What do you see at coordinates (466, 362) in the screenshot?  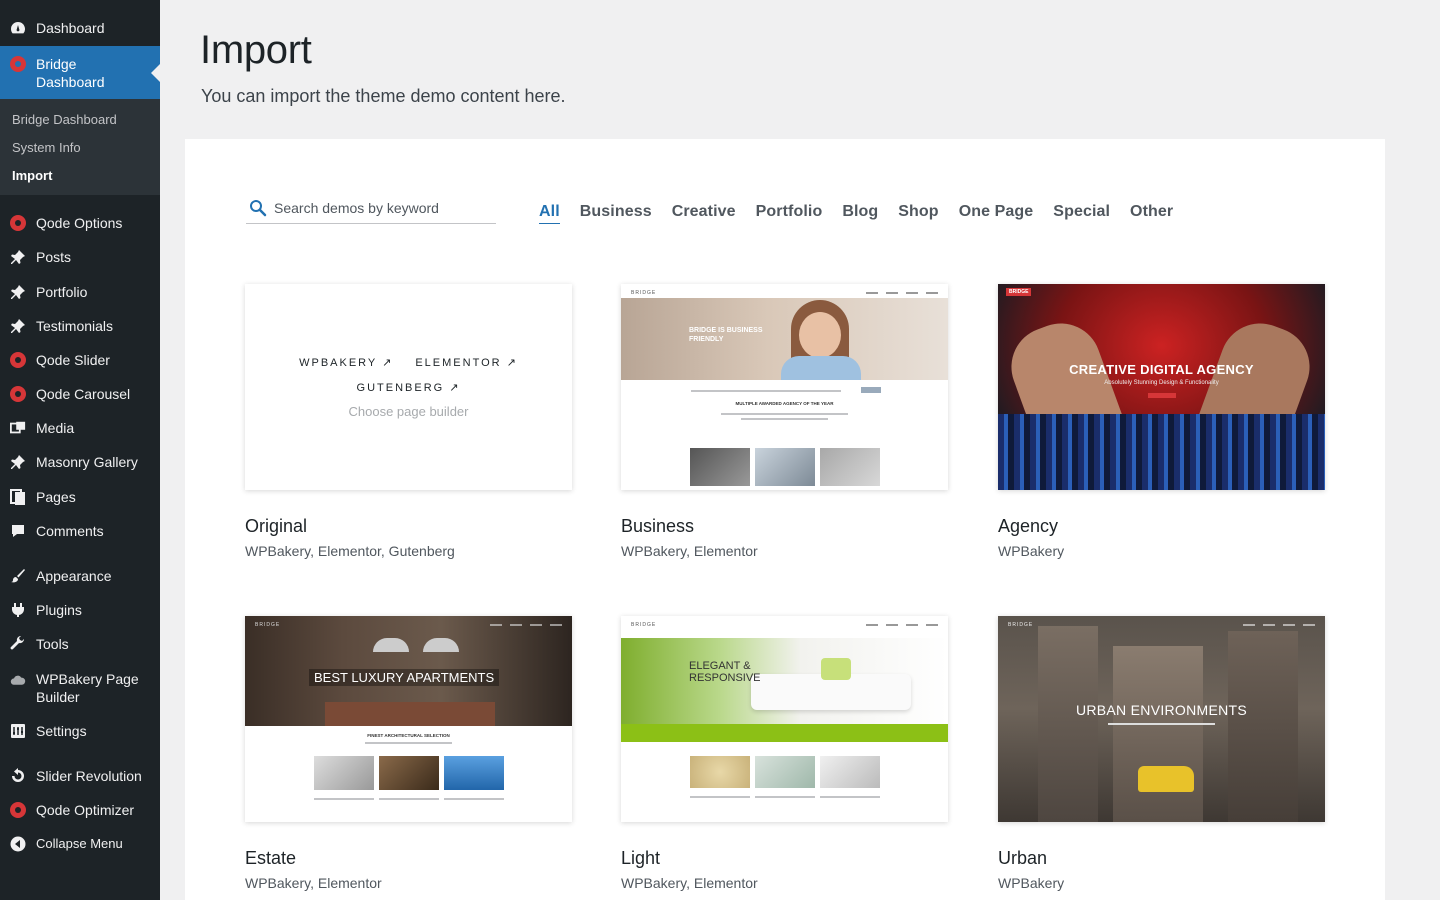 I see `builder-link-elementor: ELEMENTOR ↗` at bounding box center [466, 362].